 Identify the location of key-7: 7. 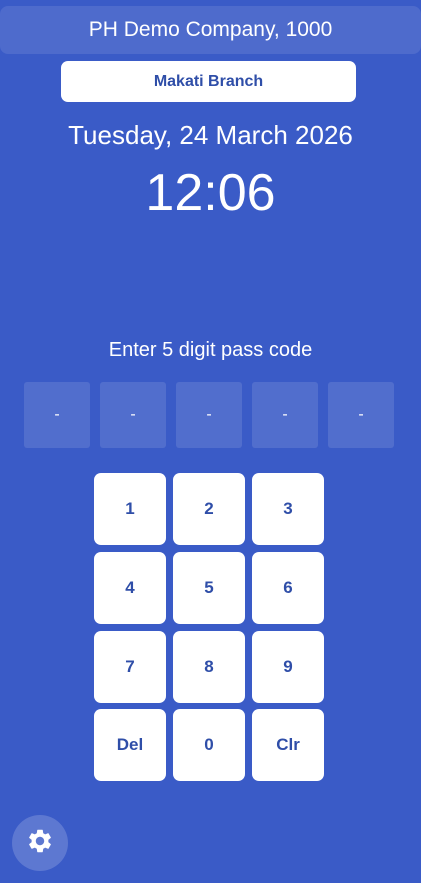
(130, 667).